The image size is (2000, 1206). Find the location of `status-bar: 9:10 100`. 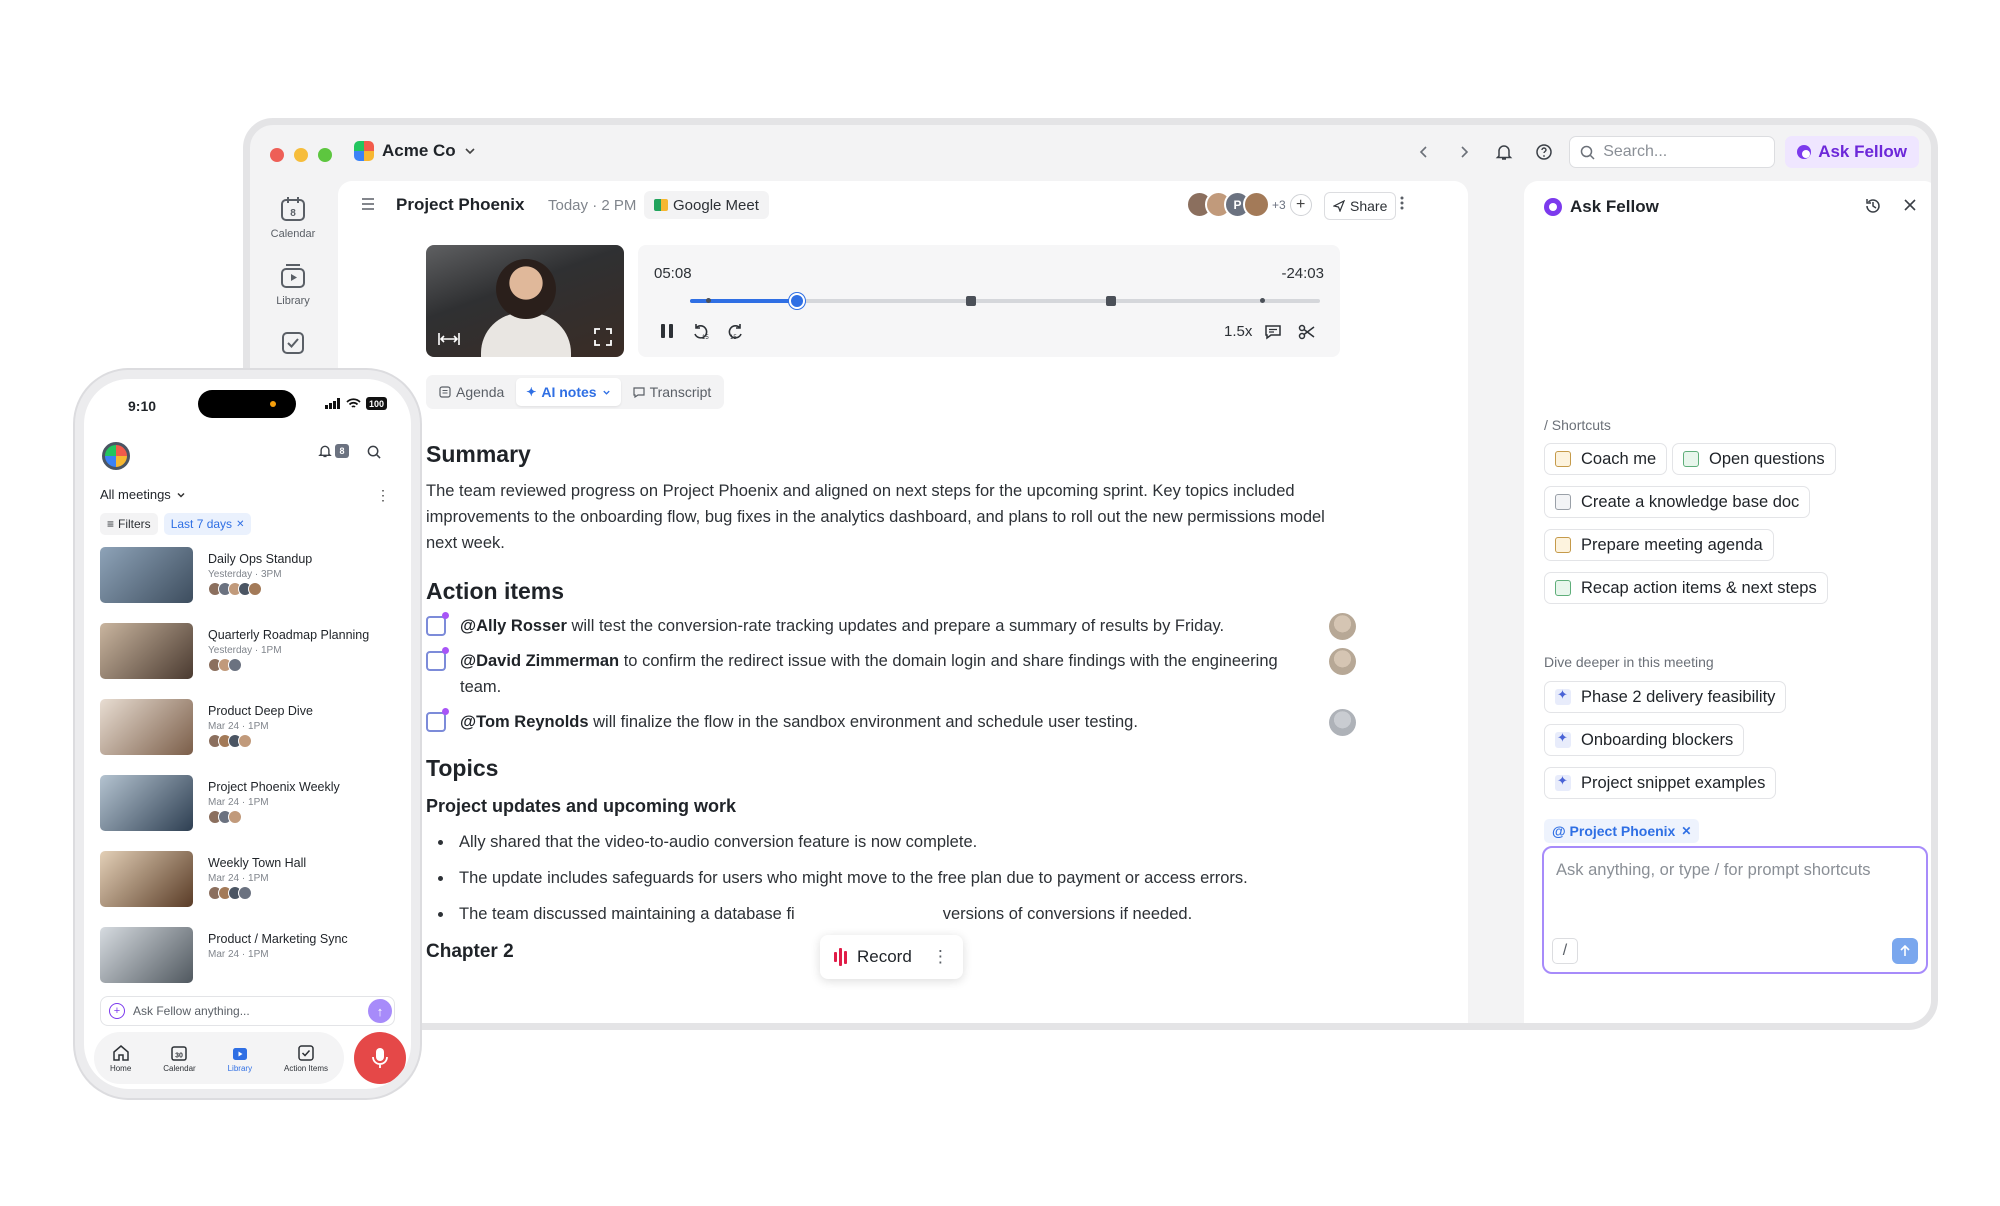

status-bar: 9:10 100 is located at coordinates (247, 403).